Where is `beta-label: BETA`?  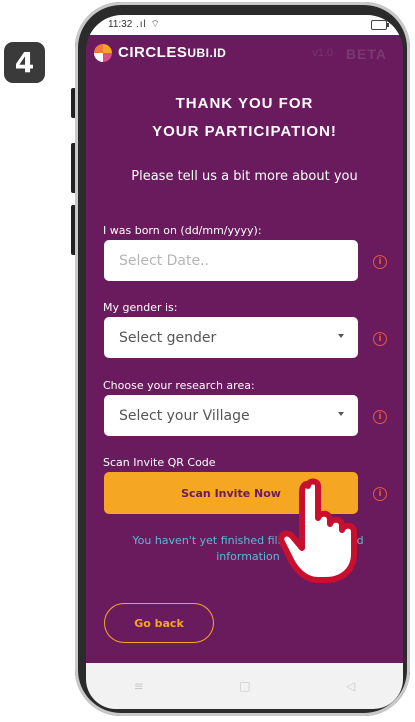 beta-label: BETA is located at coordinates (366, 54).